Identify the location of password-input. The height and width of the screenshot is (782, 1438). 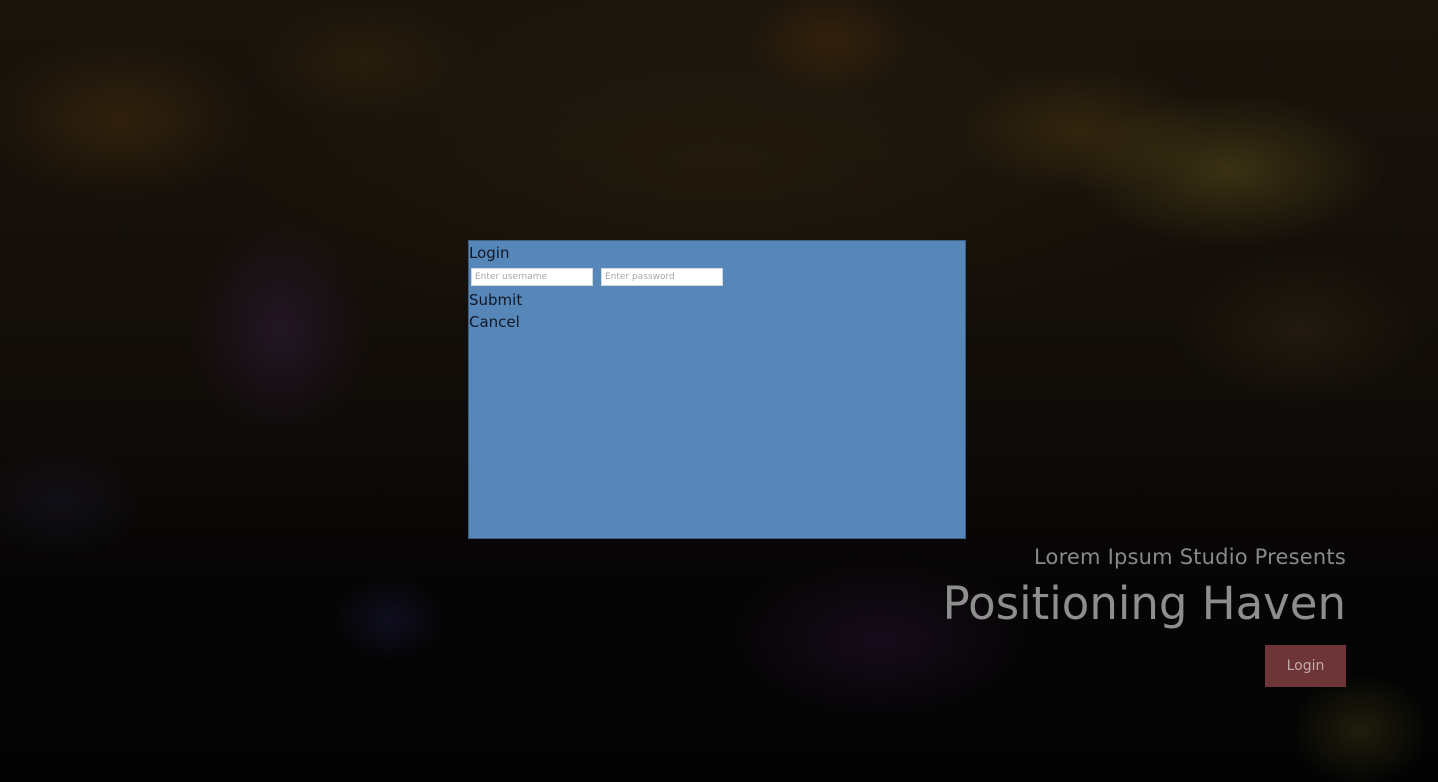
(662, 277).